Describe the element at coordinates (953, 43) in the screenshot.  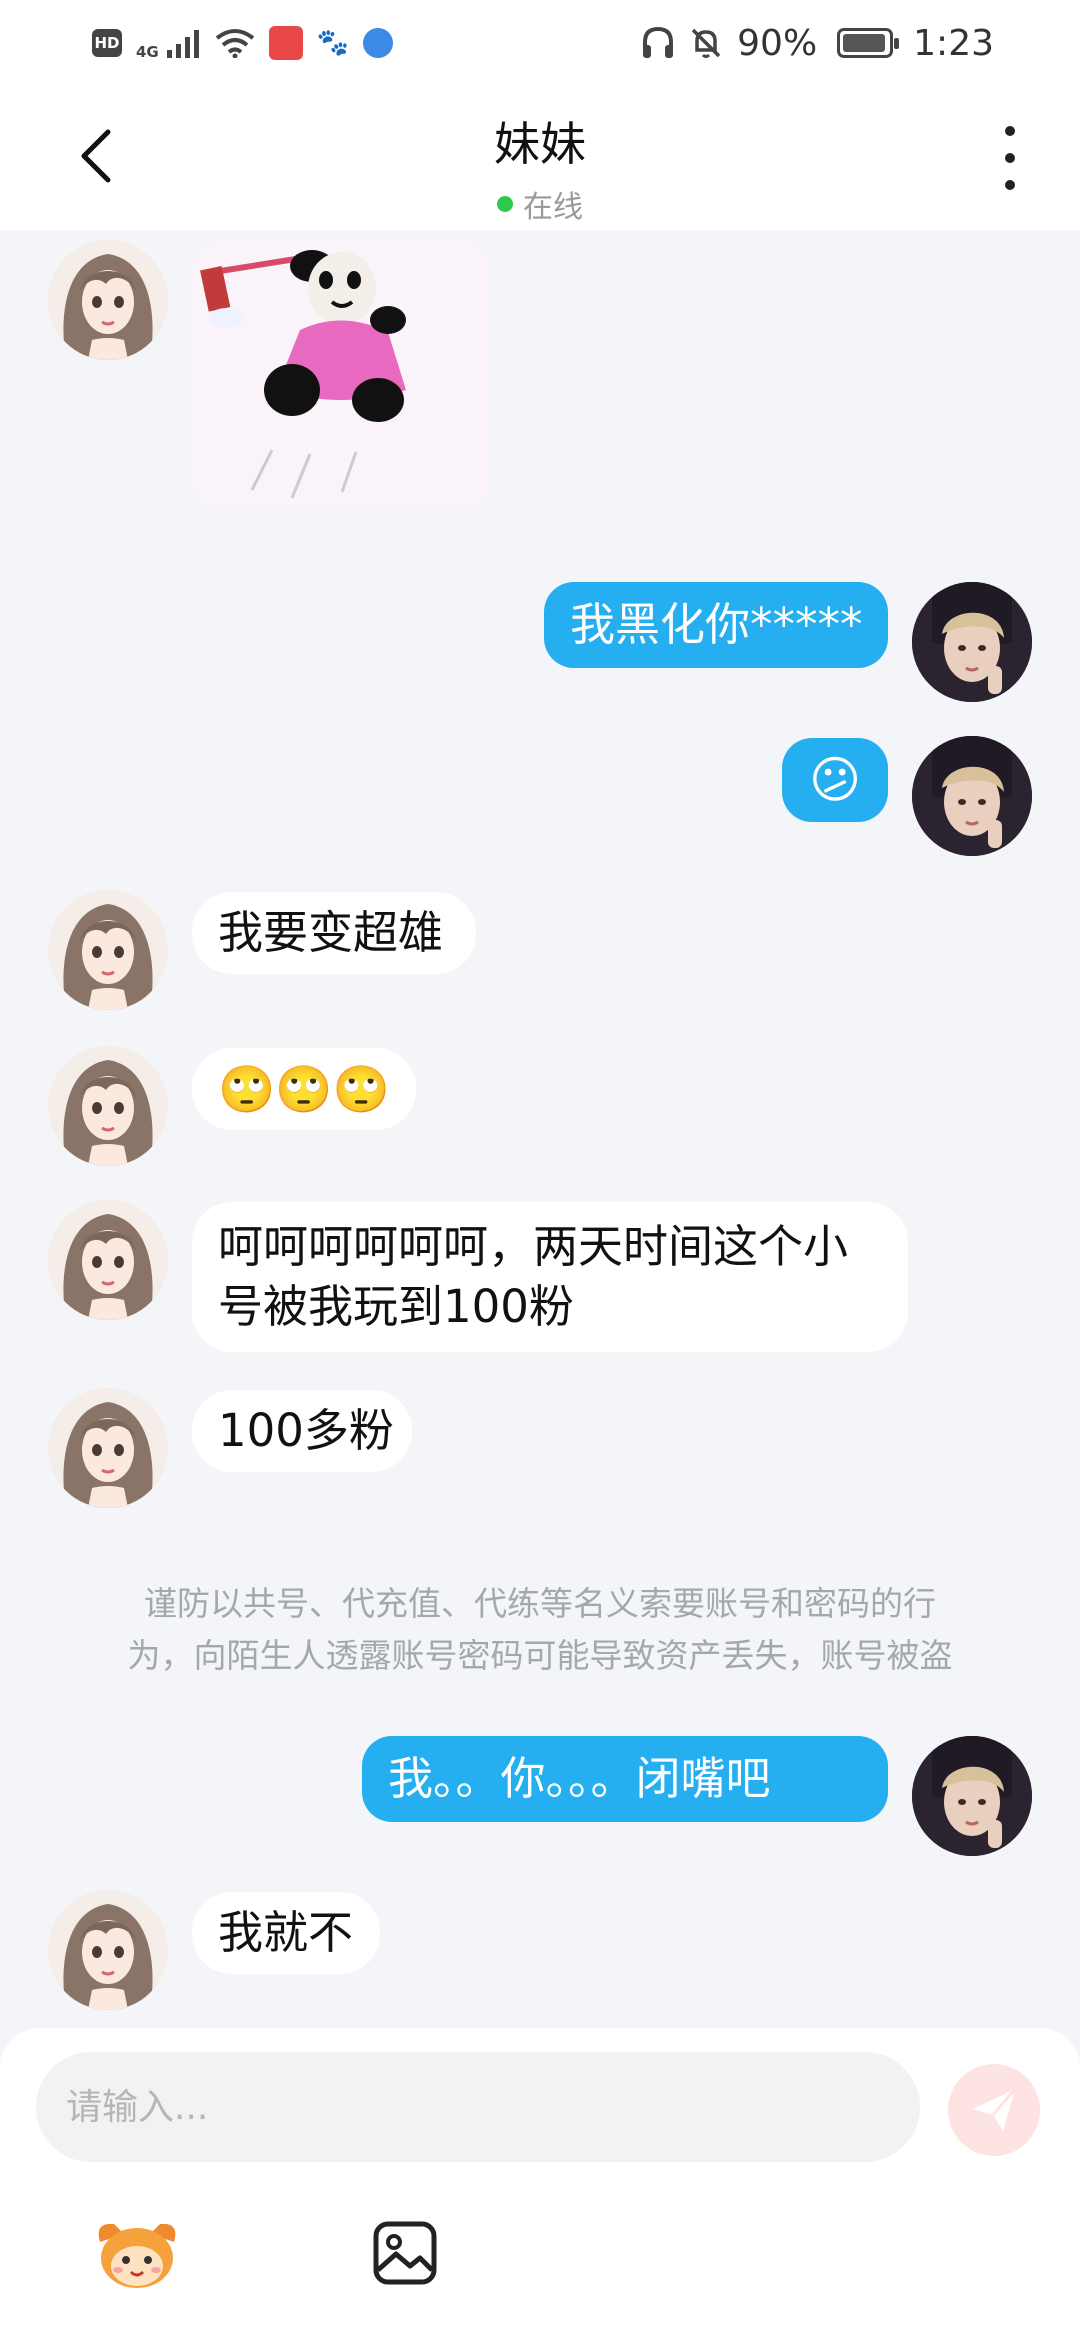
I see `clock: 1:23` at that location.